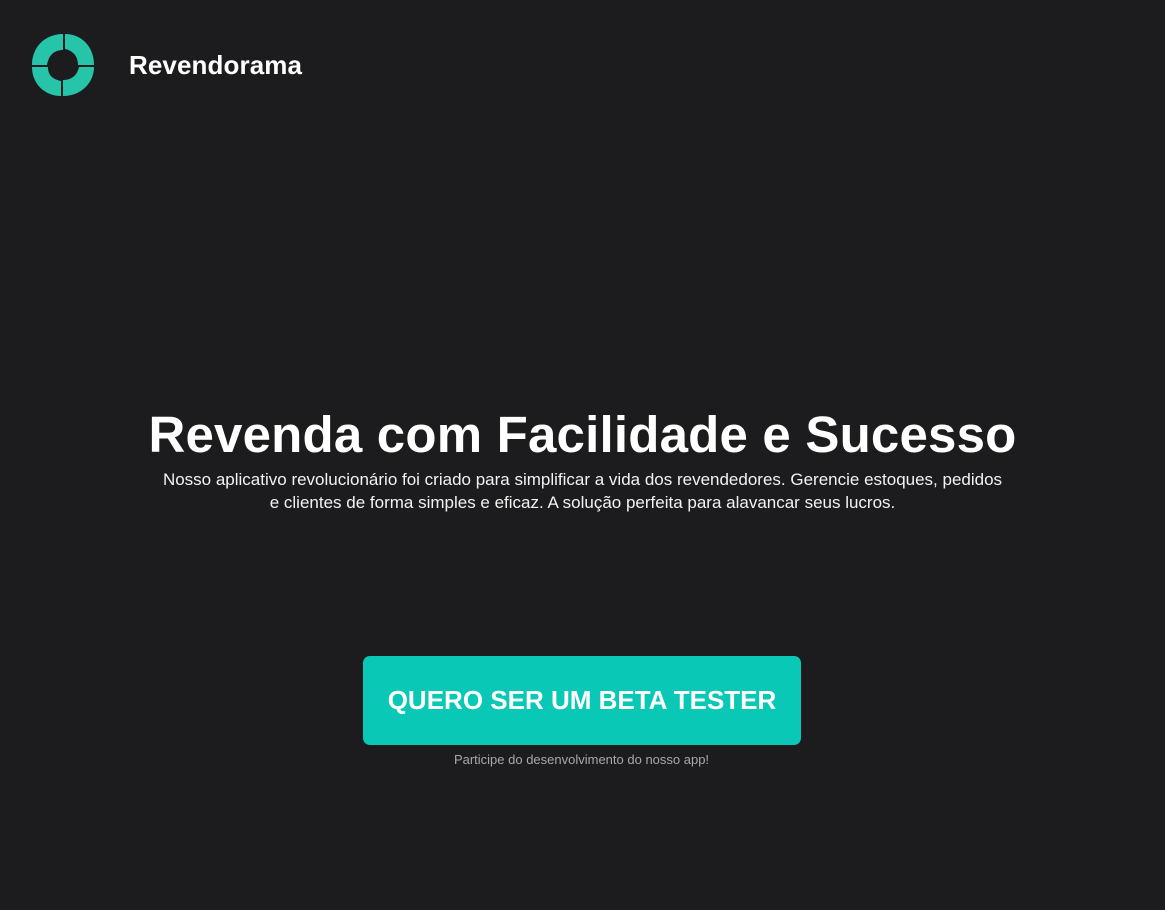 The height and width of the screenshot is (910, 1165). Describe the element at coordinates (582, 434) in the screenshot. I see `hero-title: Revenda com Facilidade e Sucesso` at that location.